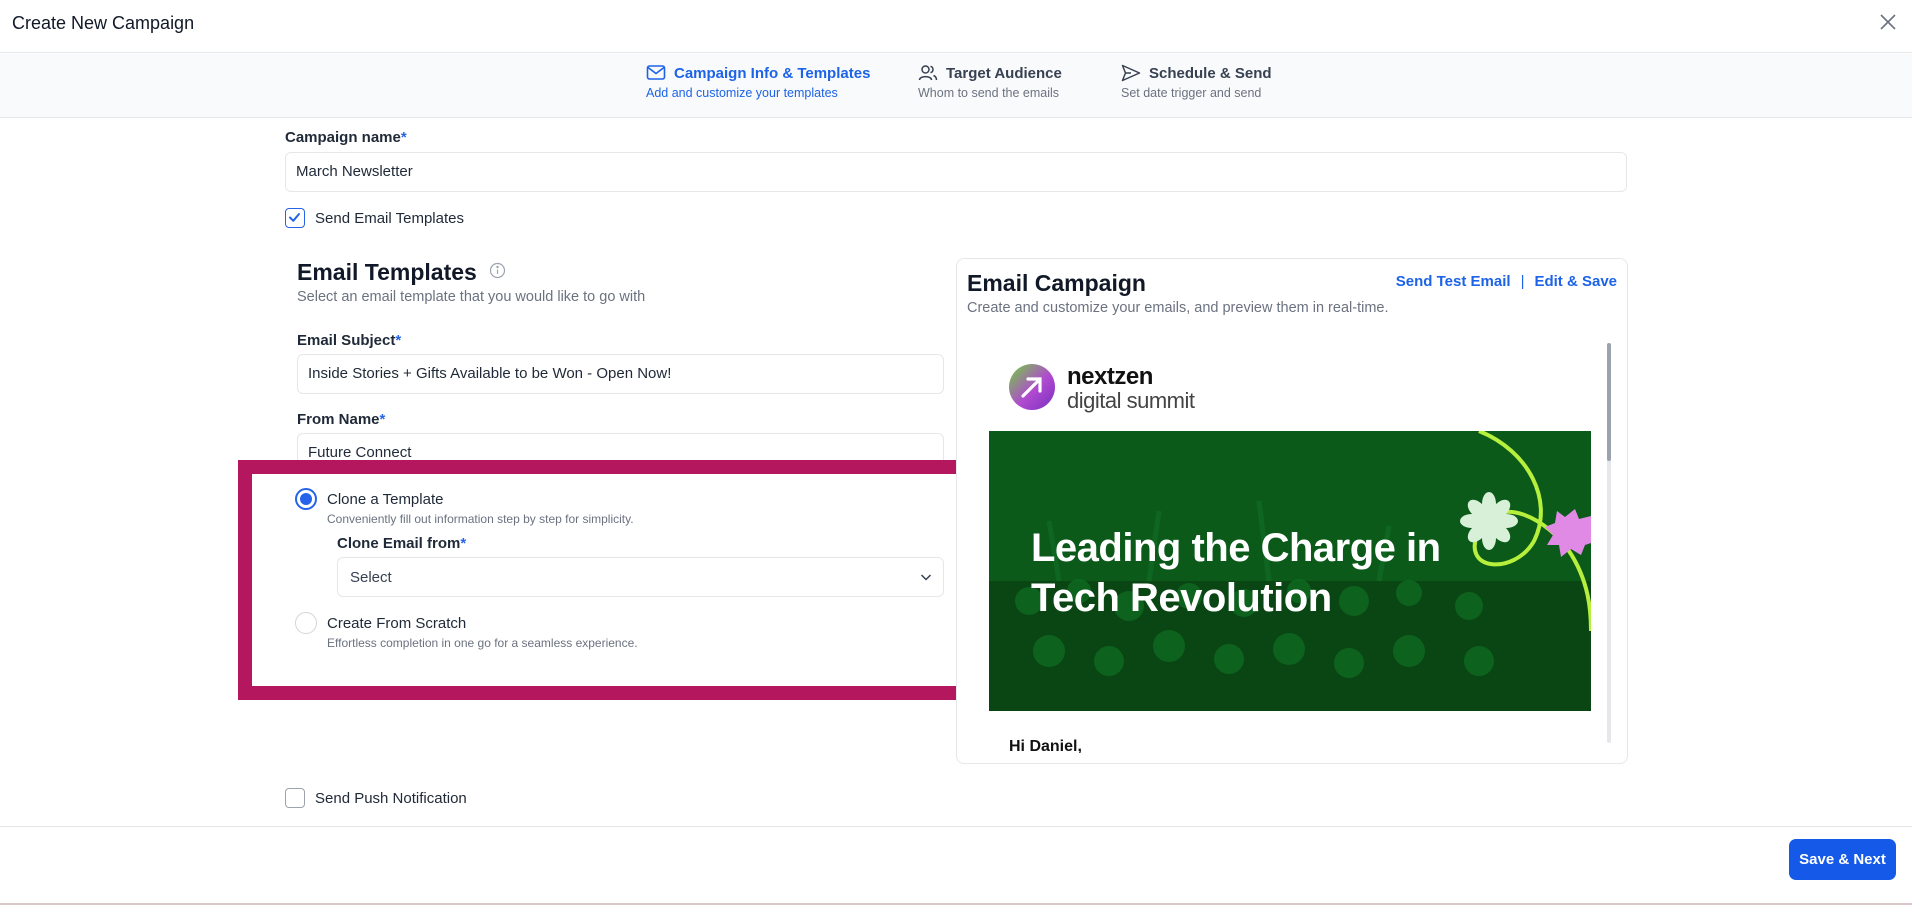  What do you see at coordinates (1131, 400) in the screenshot?
I see `logo-line2: digital summit` at bounding box center [1131, 400].